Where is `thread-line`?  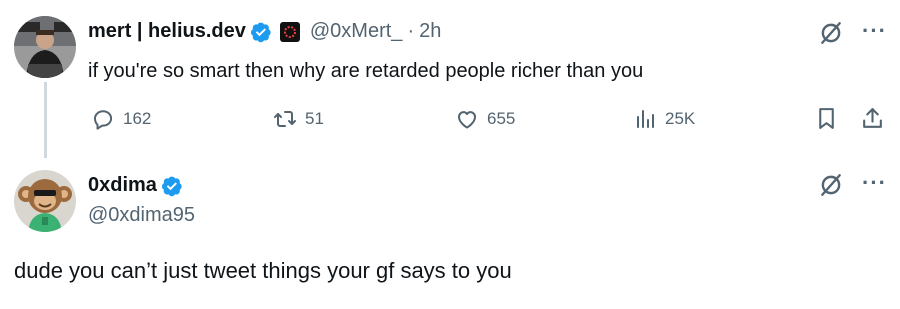
thread-line is located at coordinates (45, 120).